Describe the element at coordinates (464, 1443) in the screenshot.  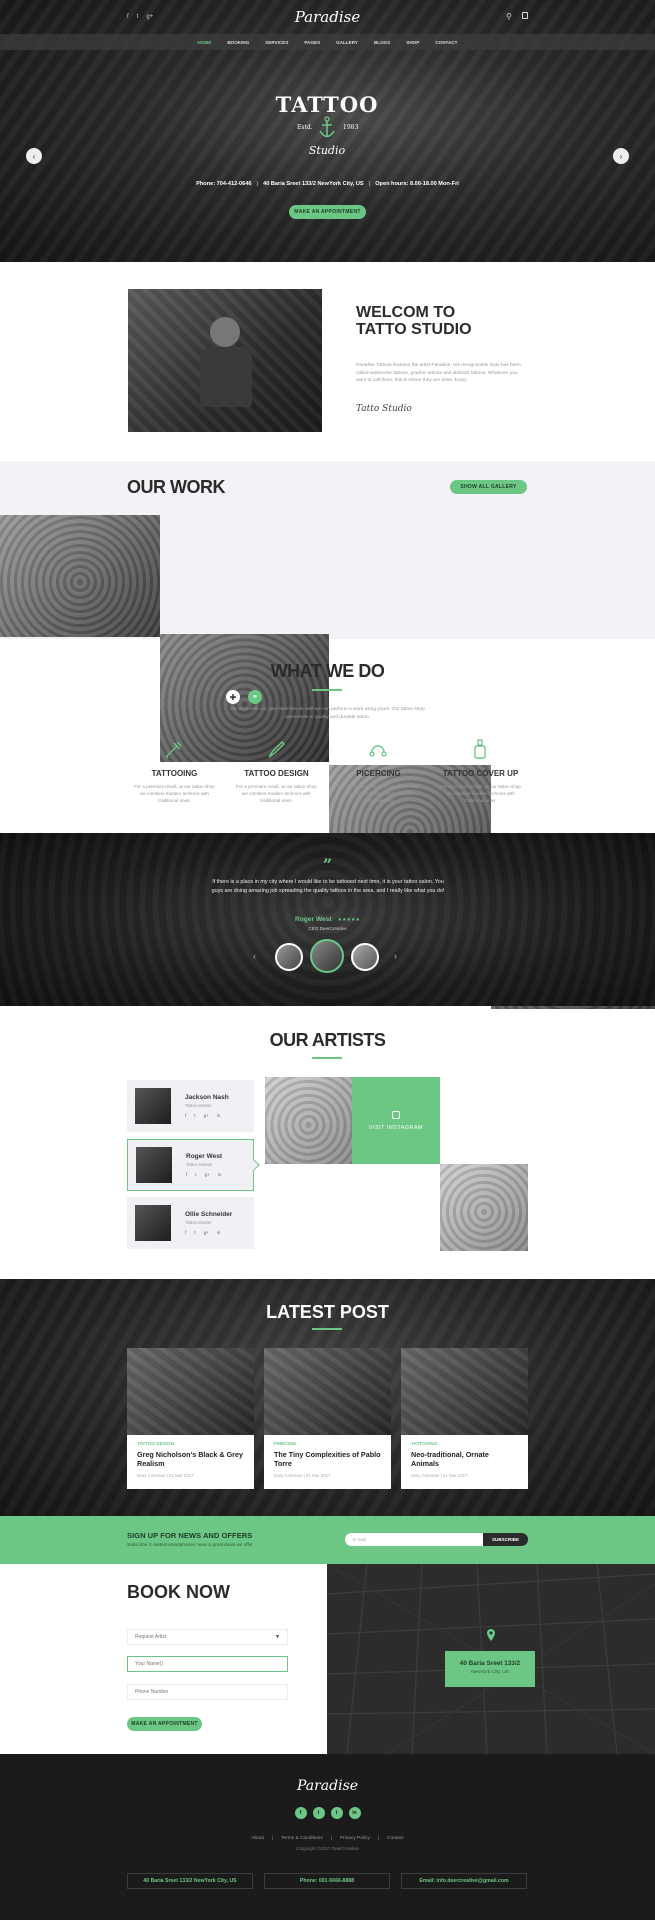
I see `post-category: TATTOOING` at that location.